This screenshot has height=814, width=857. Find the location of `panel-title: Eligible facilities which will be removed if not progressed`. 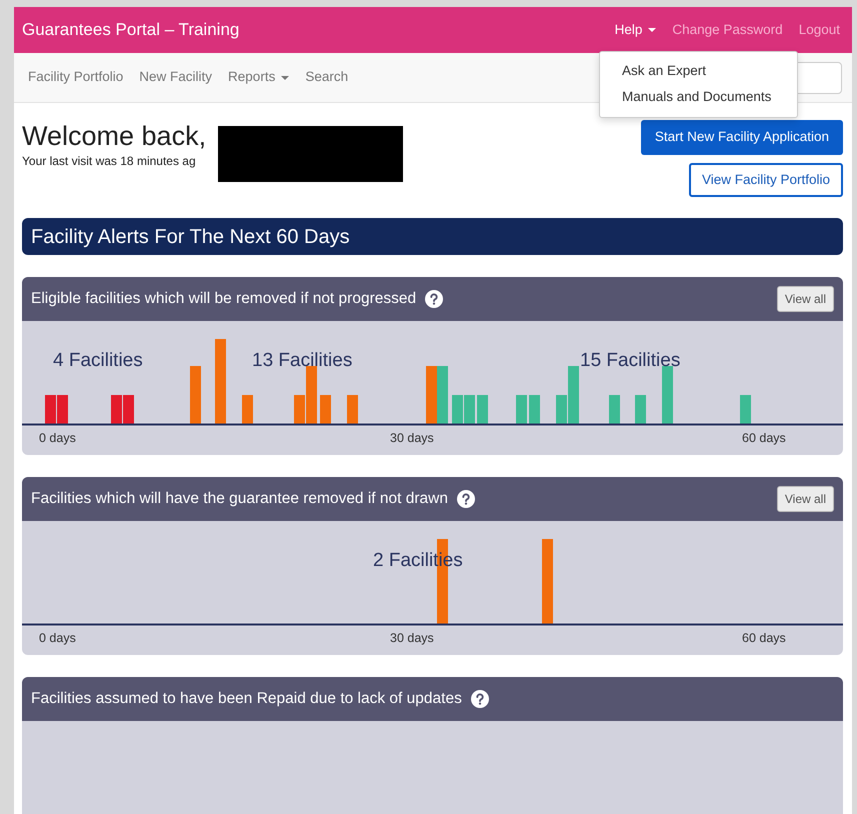

panel-title: Eligible facilities which will be removed if not progressed is located at coordinates (223, 299).